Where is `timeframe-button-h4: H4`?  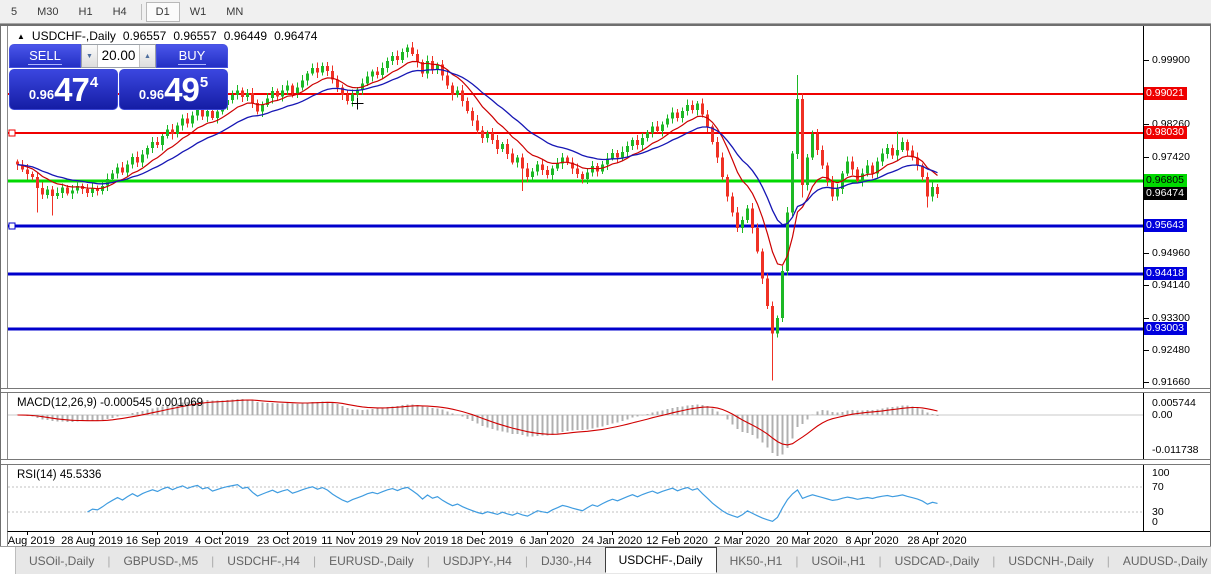 timeframe-button-h4: H4 is located at coordinates (120, 12).